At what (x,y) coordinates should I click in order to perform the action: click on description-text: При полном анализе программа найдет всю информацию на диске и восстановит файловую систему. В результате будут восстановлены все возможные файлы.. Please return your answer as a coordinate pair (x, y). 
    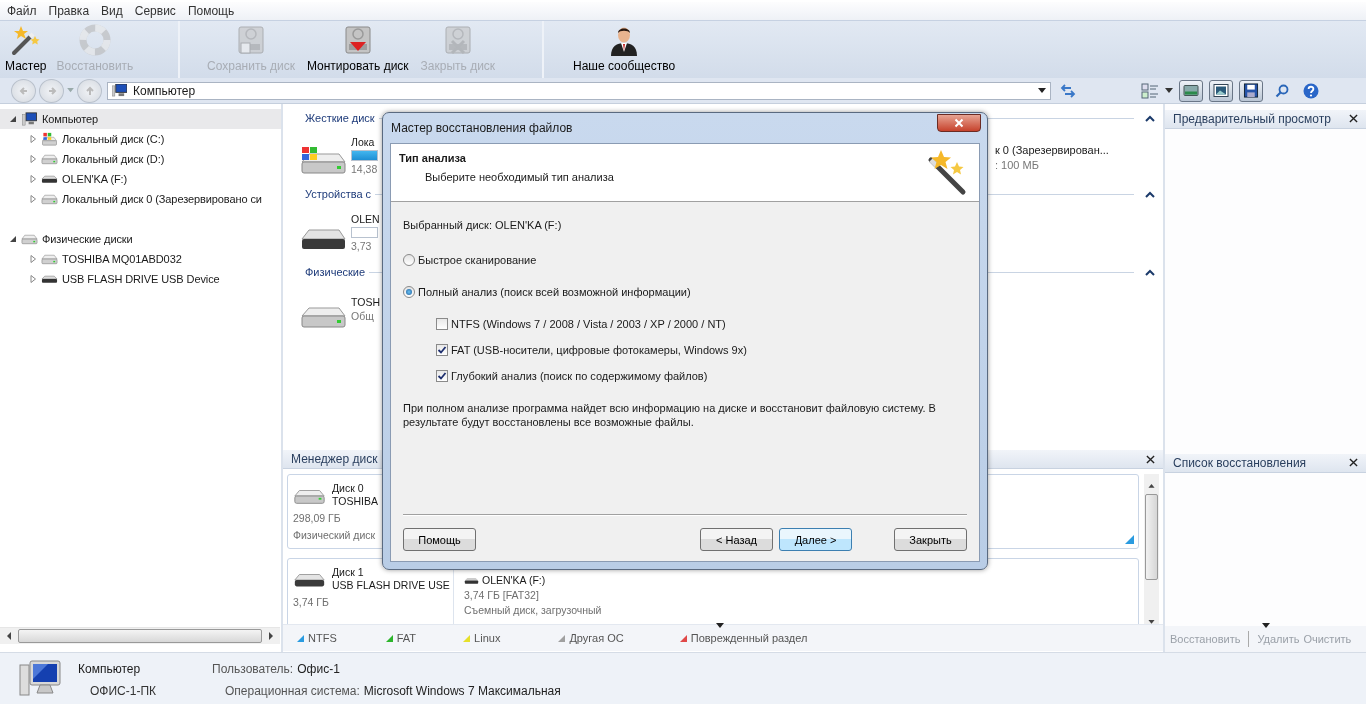
    Looking at the image, I should click on (670, 415).